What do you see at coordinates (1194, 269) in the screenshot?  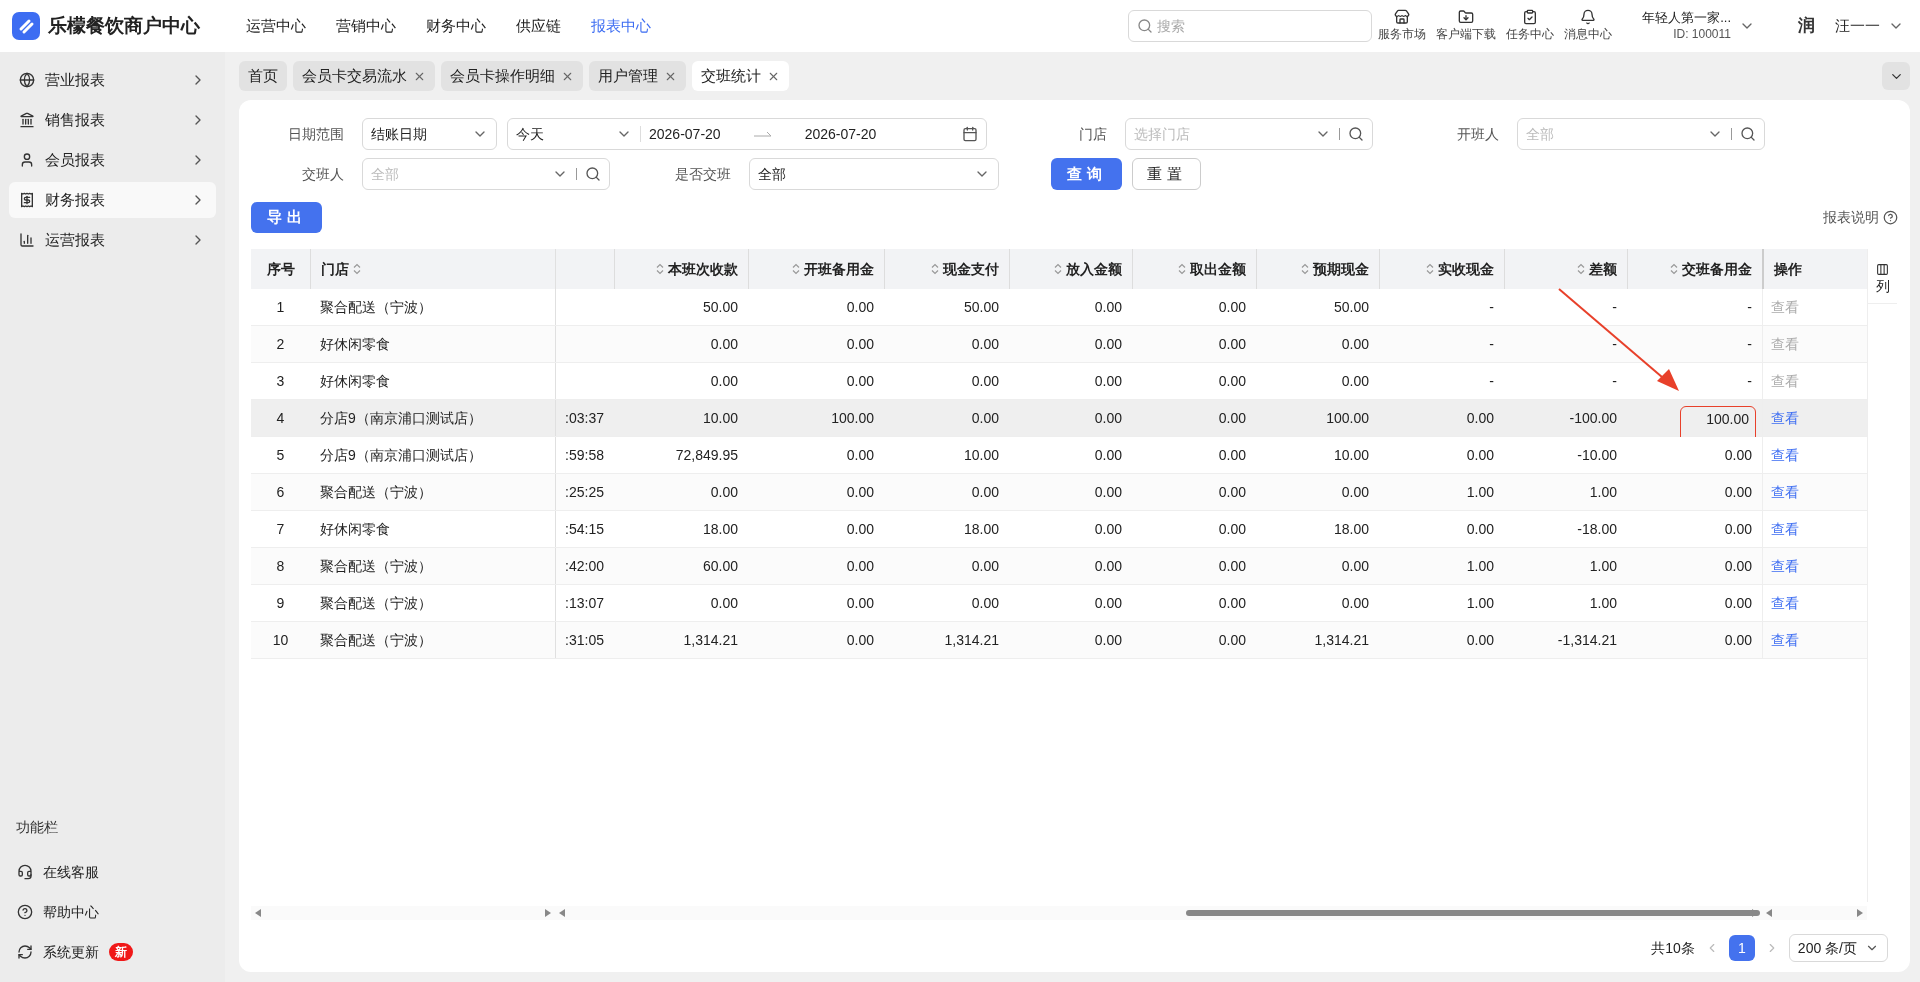 I see `column-header: 取出金额` at bounding box center [1194, 269].